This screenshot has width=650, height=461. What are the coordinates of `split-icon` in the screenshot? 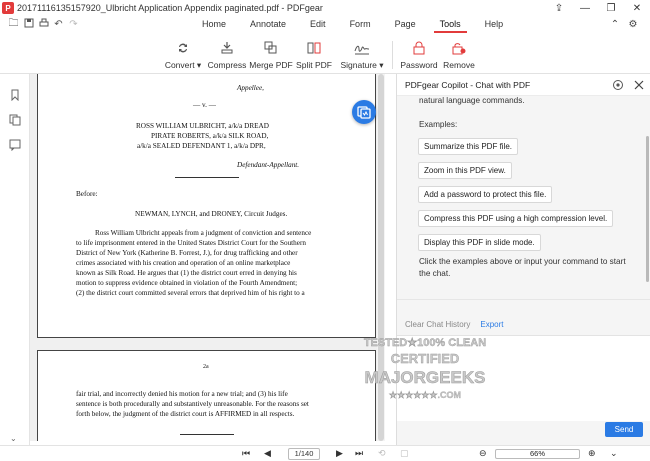 It's located at (314, 48).